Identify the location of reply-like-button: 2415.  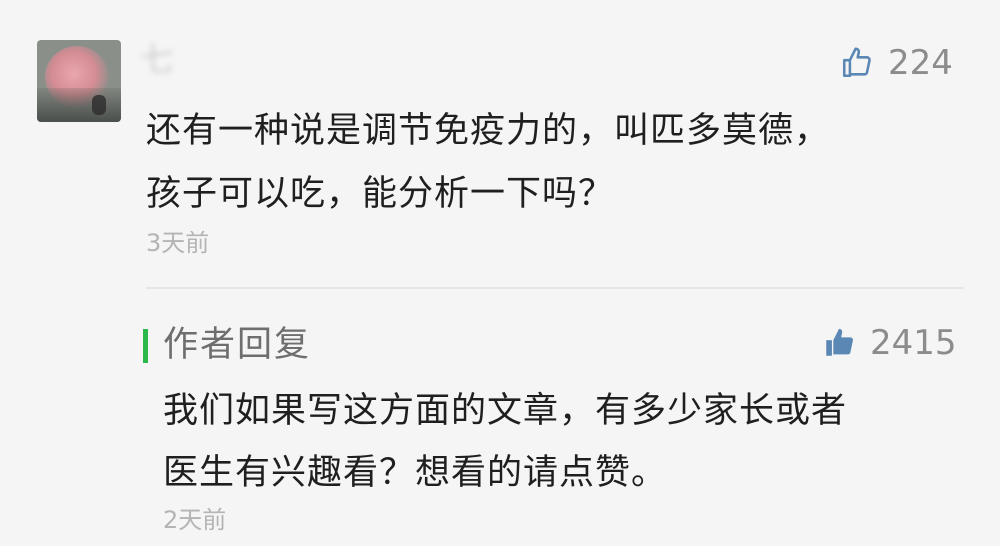
(889, 343).